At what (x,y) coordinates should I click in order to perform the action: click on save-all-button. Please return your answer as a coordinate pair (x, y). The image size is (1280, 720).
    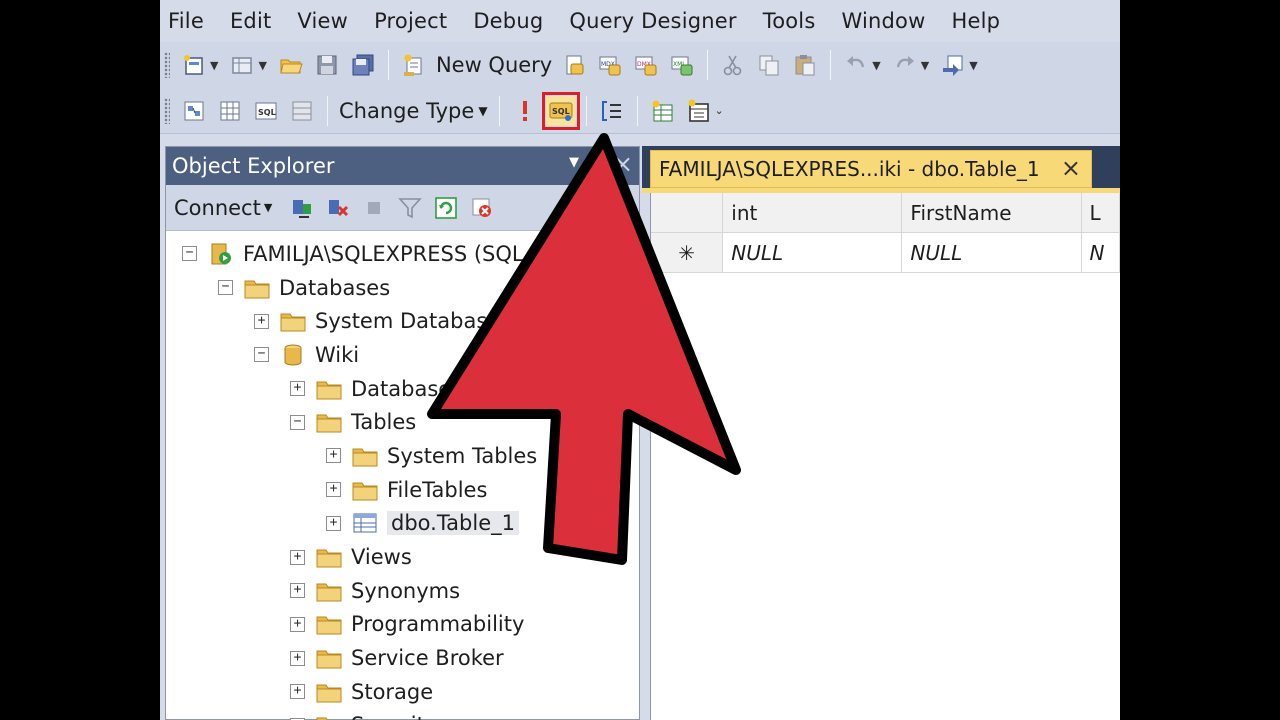
    Looking at the image, I should click on (363, 65).